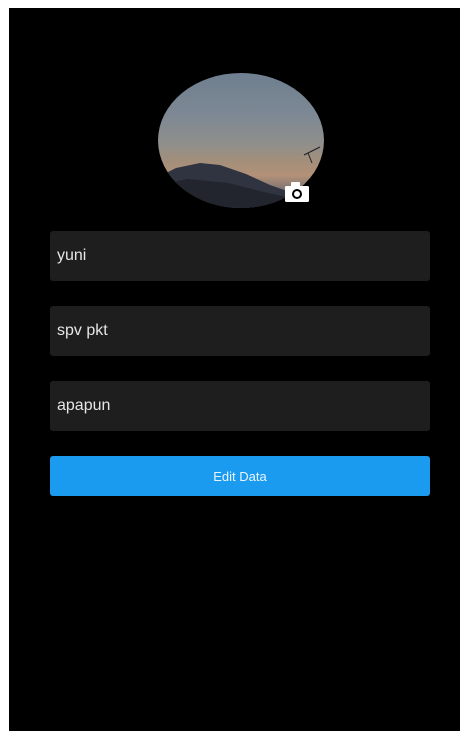  I want to click on camera-icon, so click(297, 192).